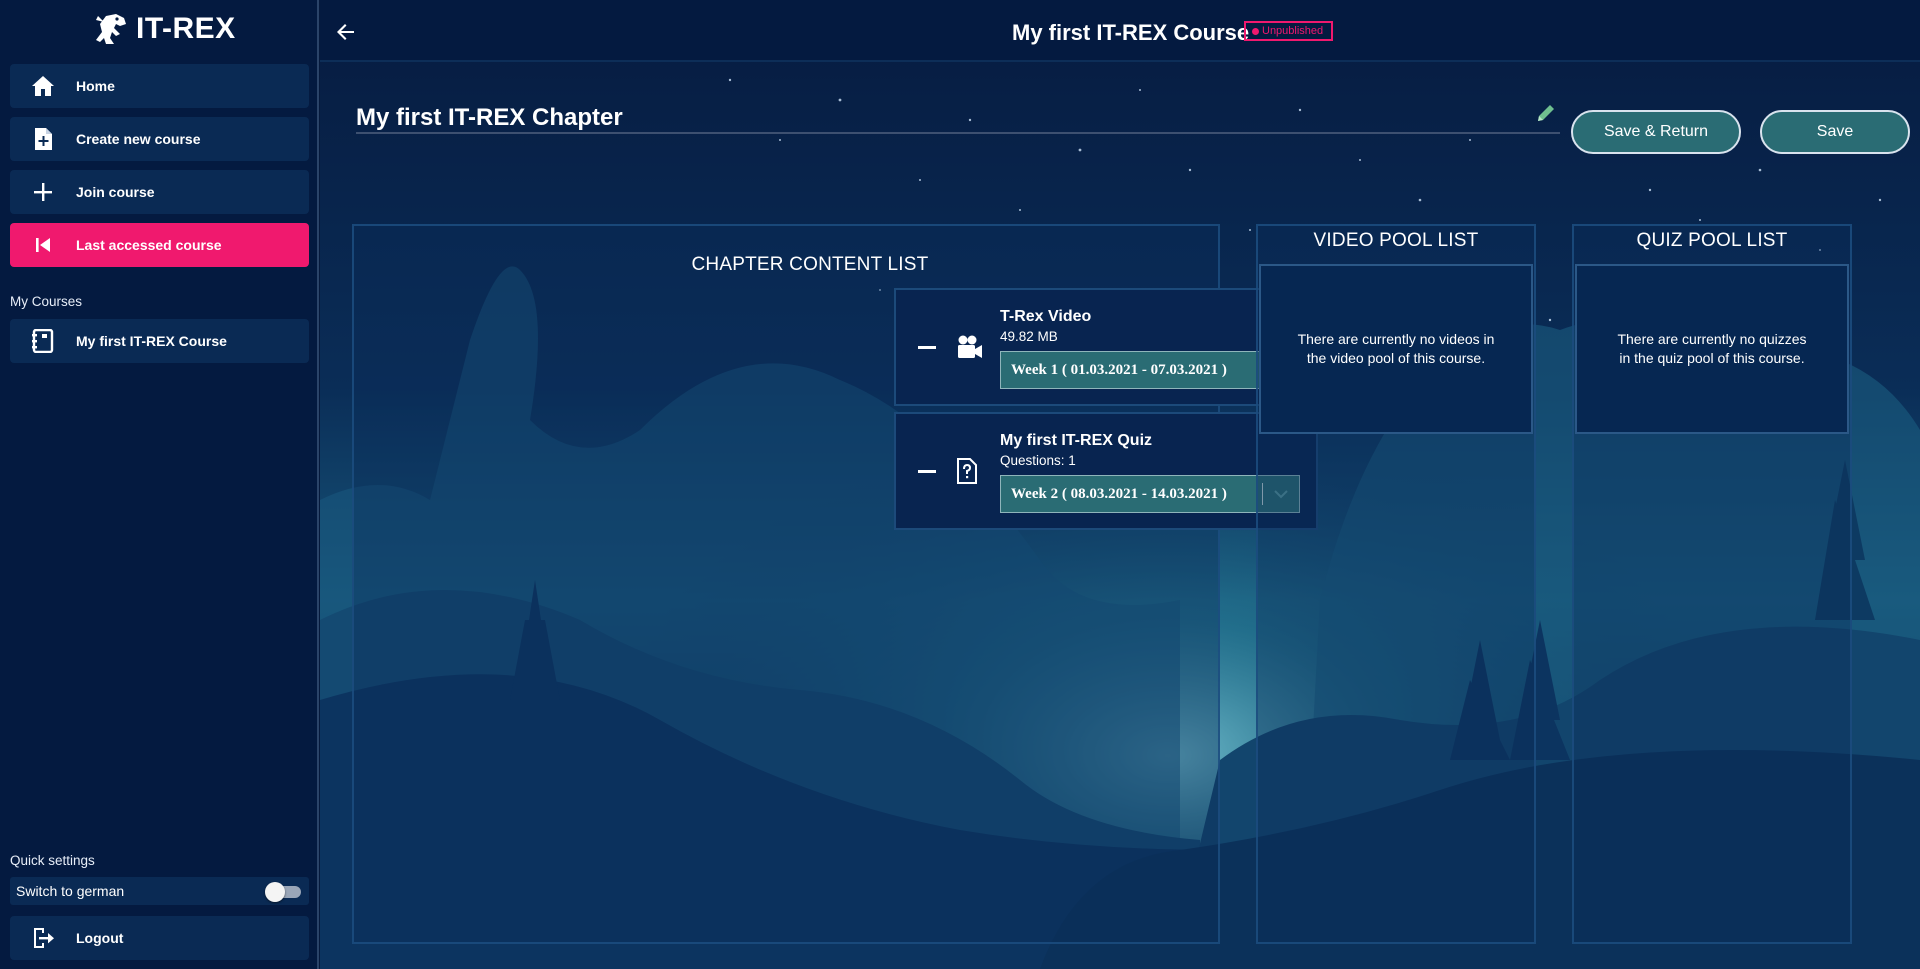  I want to click on language-toggle-switch, so click(284, 891).